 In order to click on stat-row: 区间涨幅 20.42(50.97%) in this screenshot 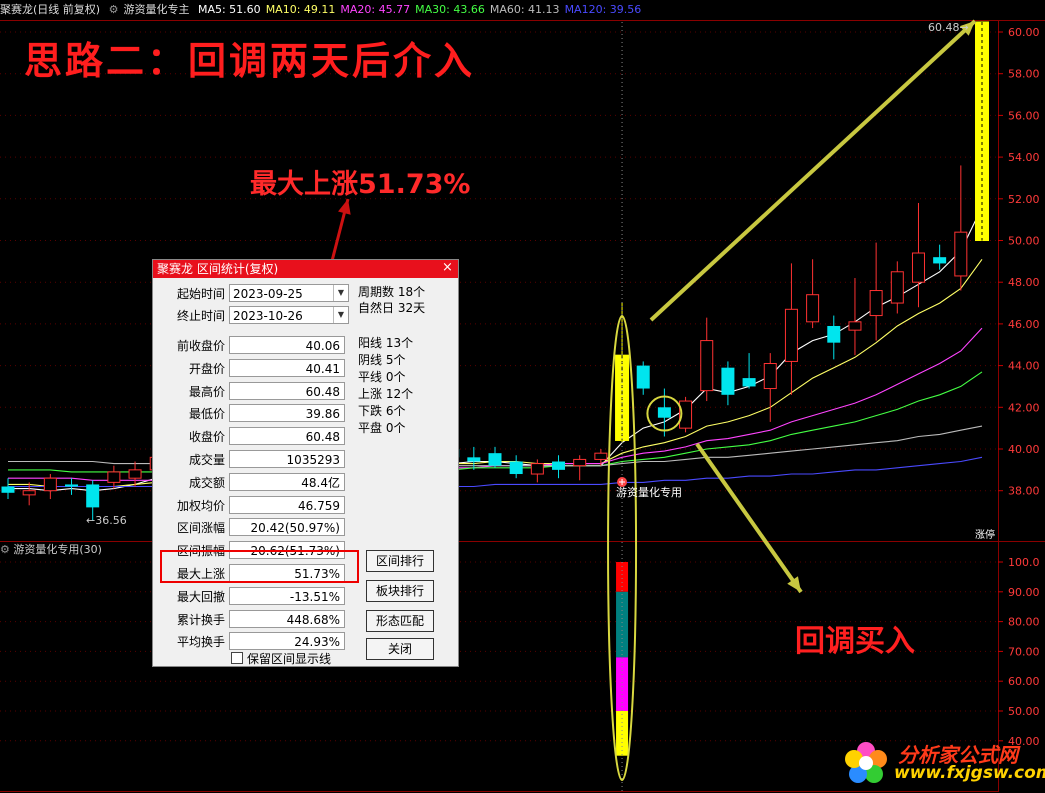, I will do `click(253, 528)`.